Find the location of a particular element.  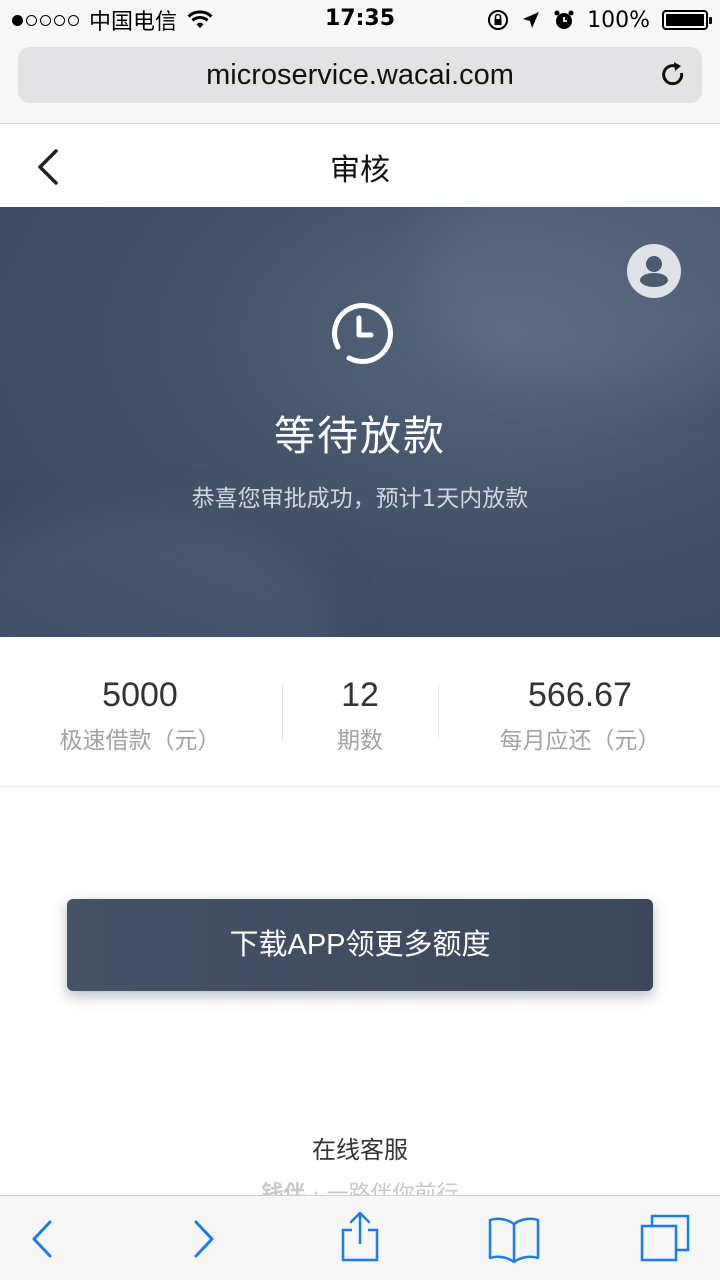

monthly-payment-stat: 566.67 每月应还（元） is located at coordinates (580, 715).